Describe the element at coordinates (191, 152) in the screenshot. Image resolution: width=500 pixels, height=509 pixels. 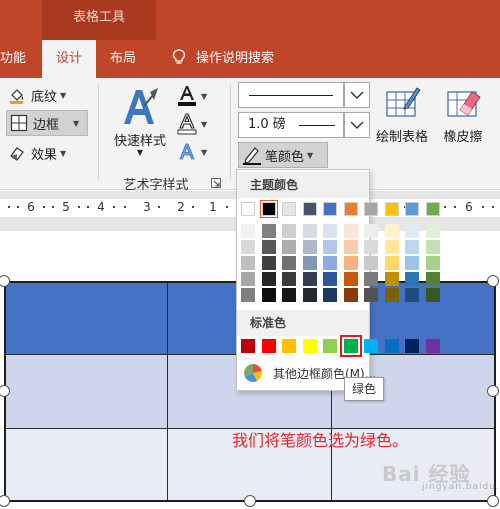
I see `text-effects-button: ▼` at that location.